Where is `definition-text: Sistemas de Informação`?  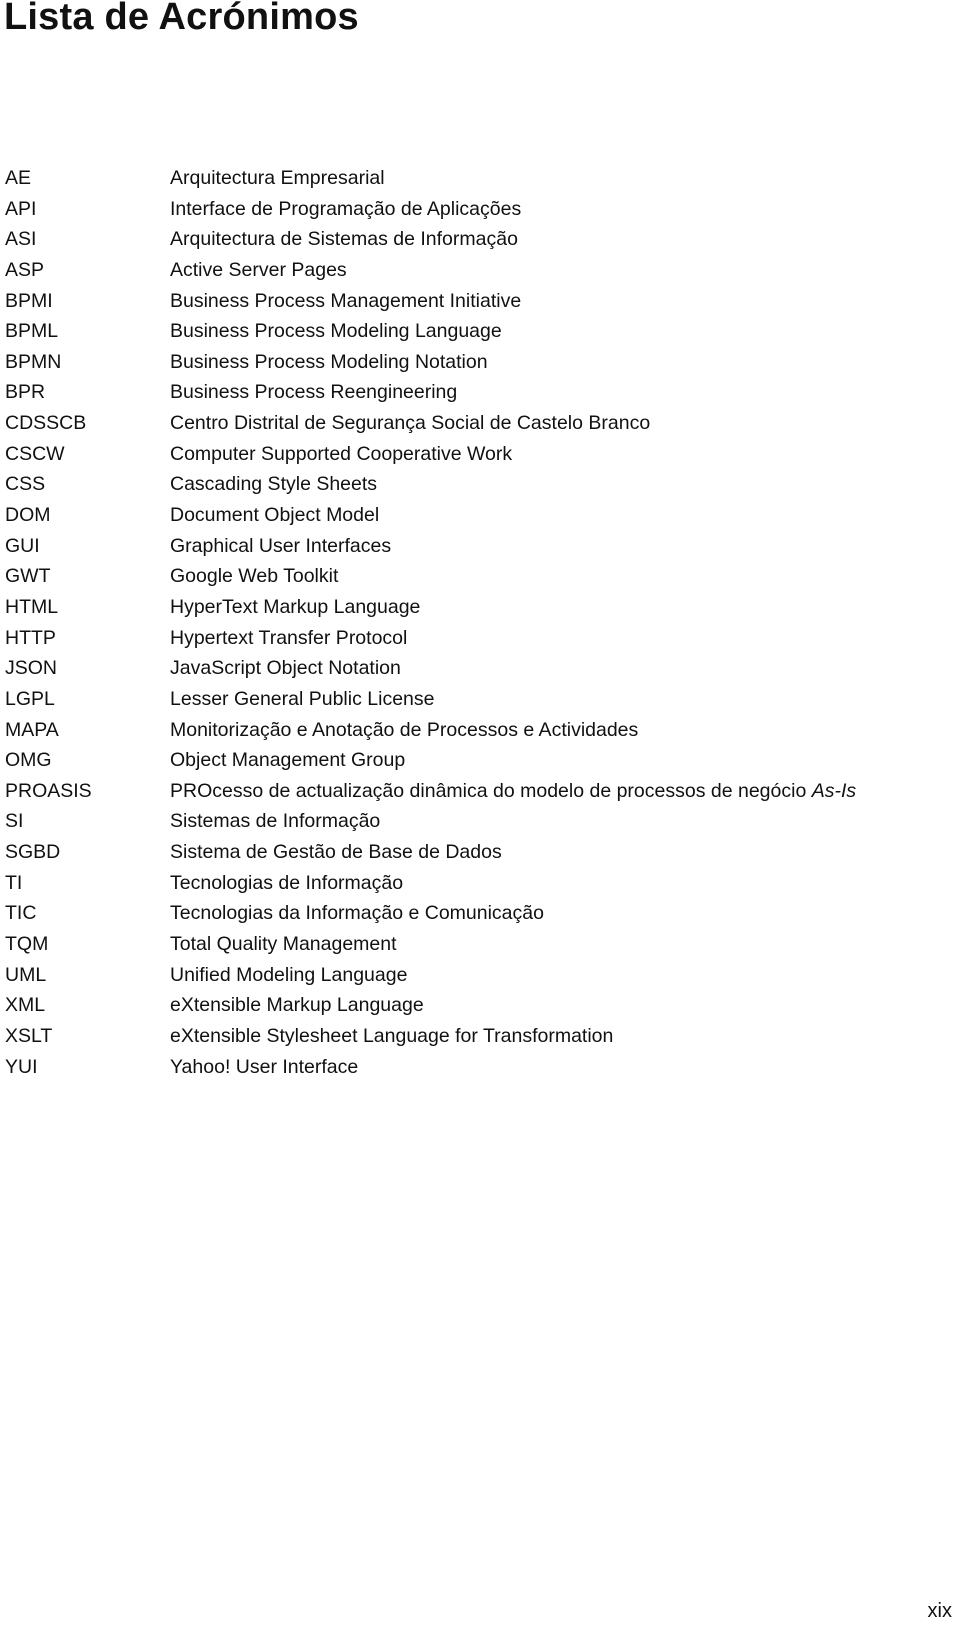
definition-text: Sistemas de Informação is located at coordinates (275, 821).